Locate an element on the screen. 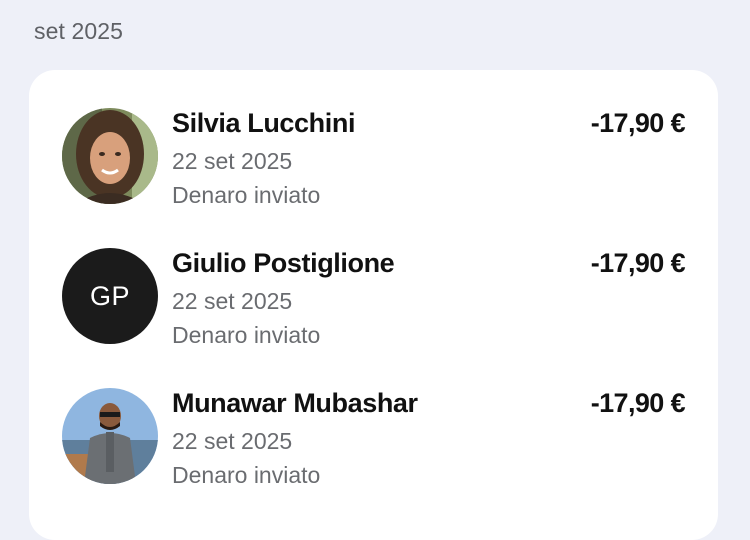 The width and height of the screenshot is (750, 540). avatar-photo-man is located at coordinates (110, 436).